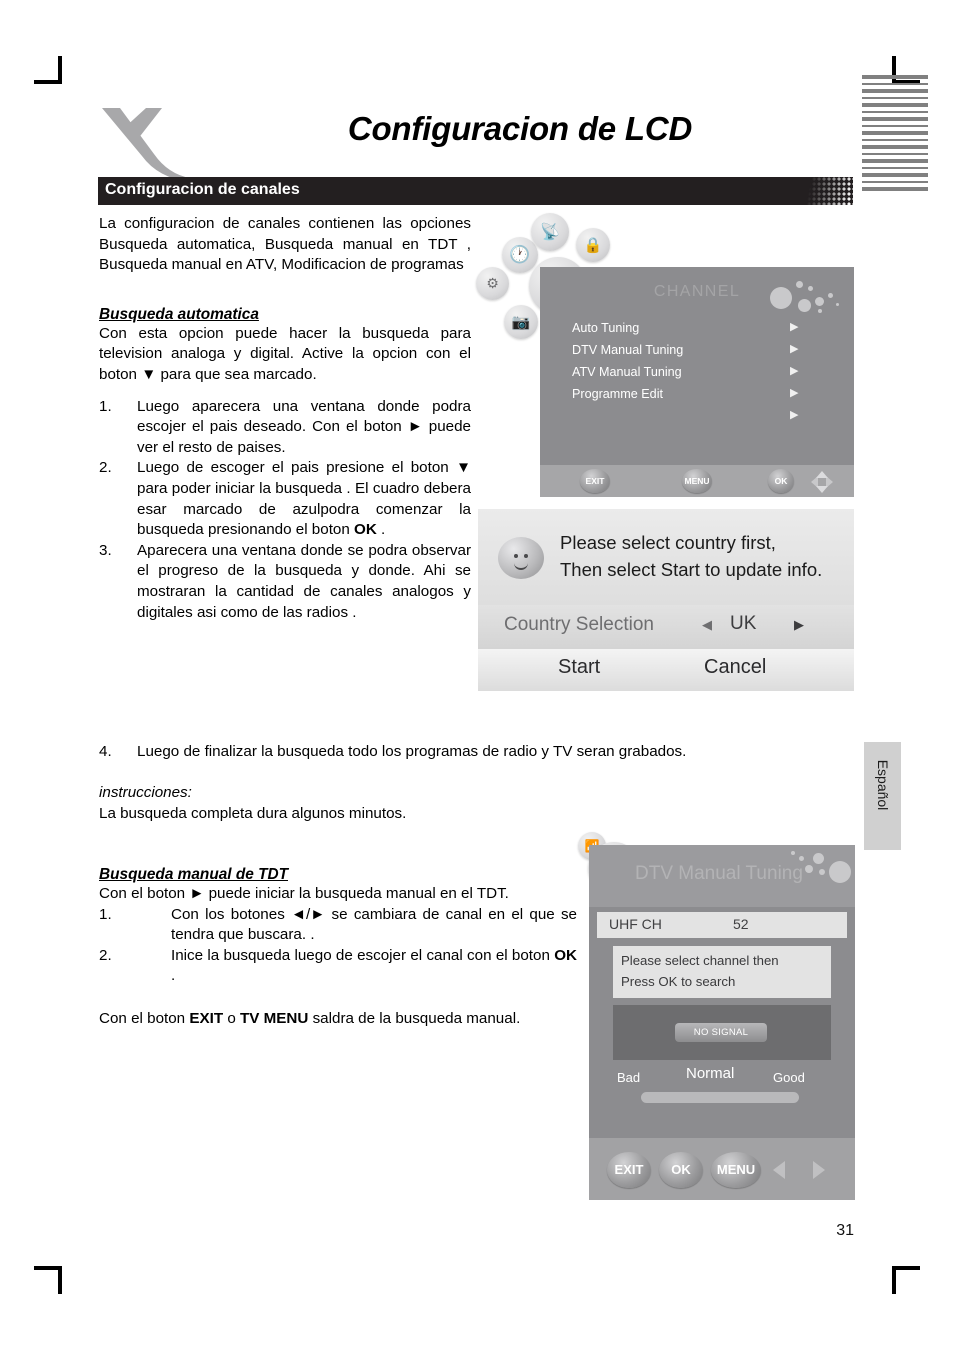 The height and width of the screenshot is (1352, 954). What do you see at coordinates (629, 1077) in the screenshot?
I see `quality-bad-label: Bad` at bounding box center [629, 1077].